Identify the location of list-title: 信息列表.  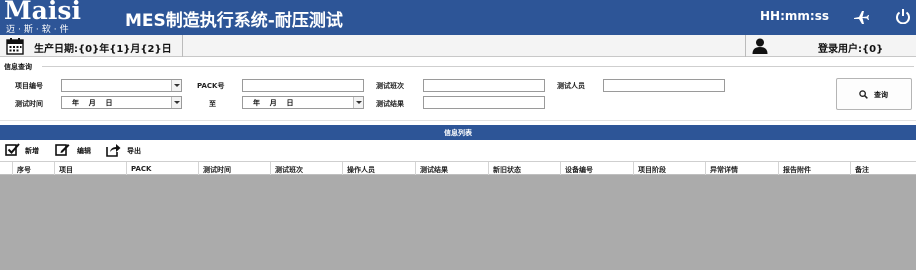
(458, 133).